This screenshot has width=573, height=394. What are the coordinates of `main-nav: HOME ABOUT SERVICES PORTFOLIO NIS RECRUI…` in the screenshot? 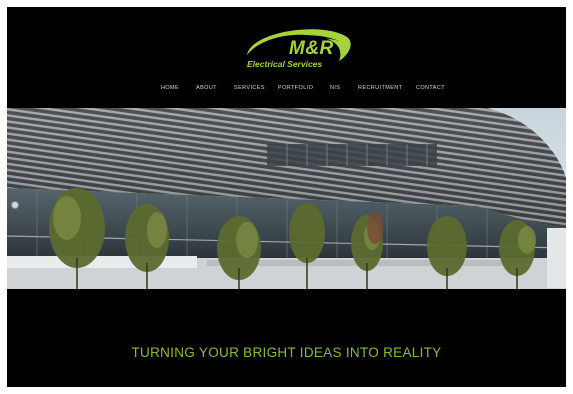 It's located at (313, 90).